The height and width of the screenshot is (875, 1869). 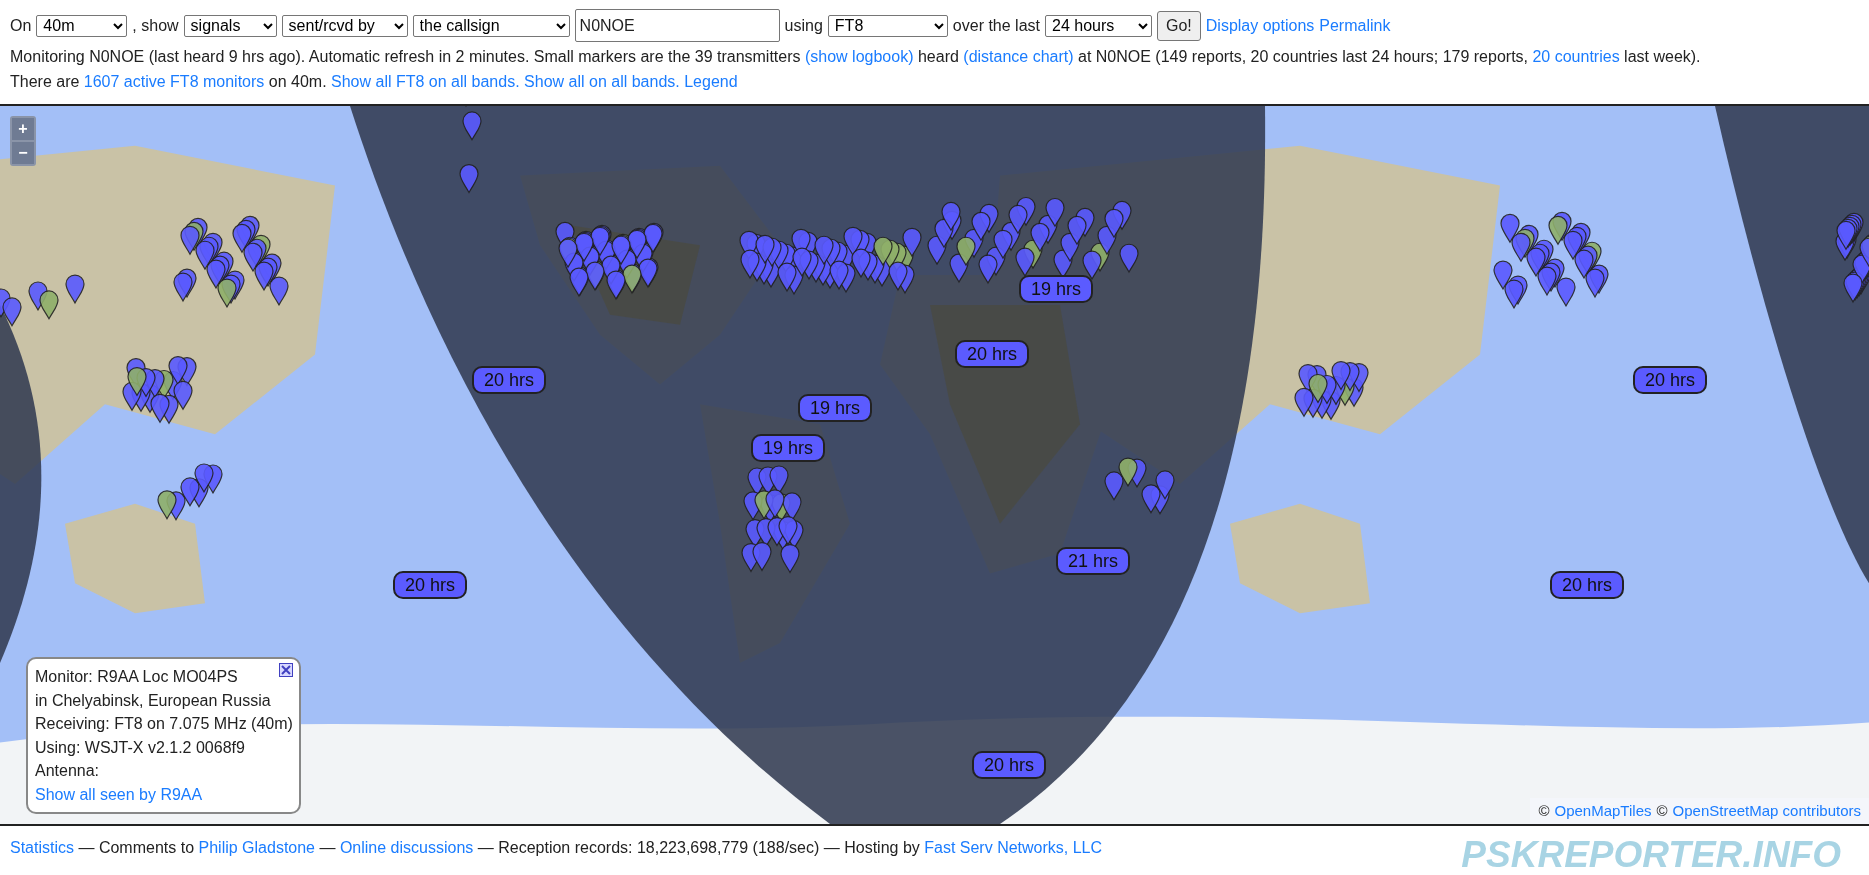 I want to click on label-text: , show, so click(x=155, y=25).